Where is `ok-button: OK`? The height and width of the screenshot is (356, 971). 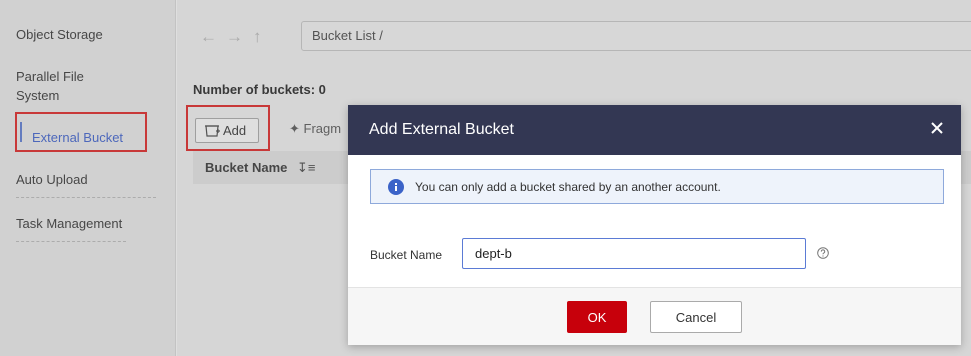
ok-button: OK is located at coordinates (597, 317).